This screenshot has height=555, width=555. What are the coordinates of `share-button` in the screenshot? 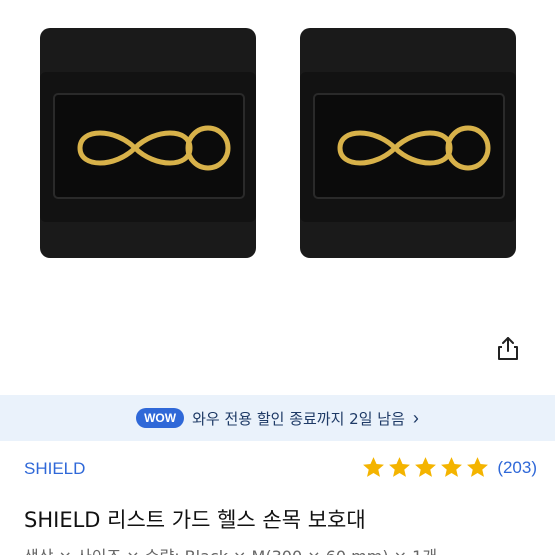 It's located at (508, 348).